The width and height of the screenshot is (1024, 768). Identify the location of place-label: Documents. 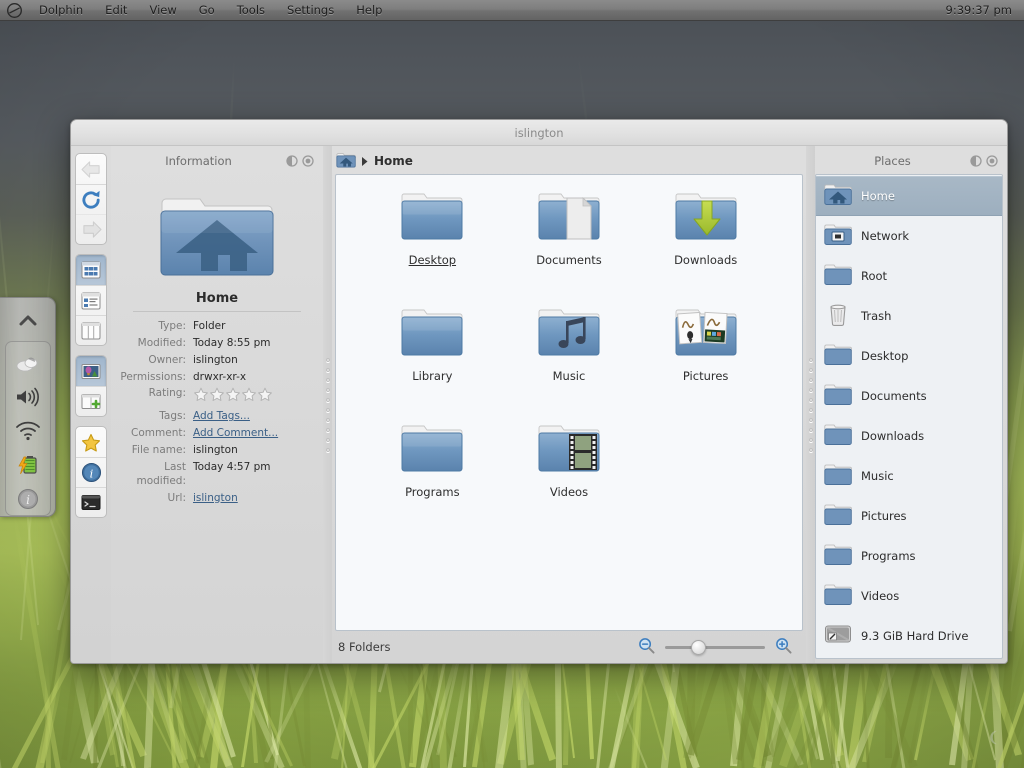
(894, 396).